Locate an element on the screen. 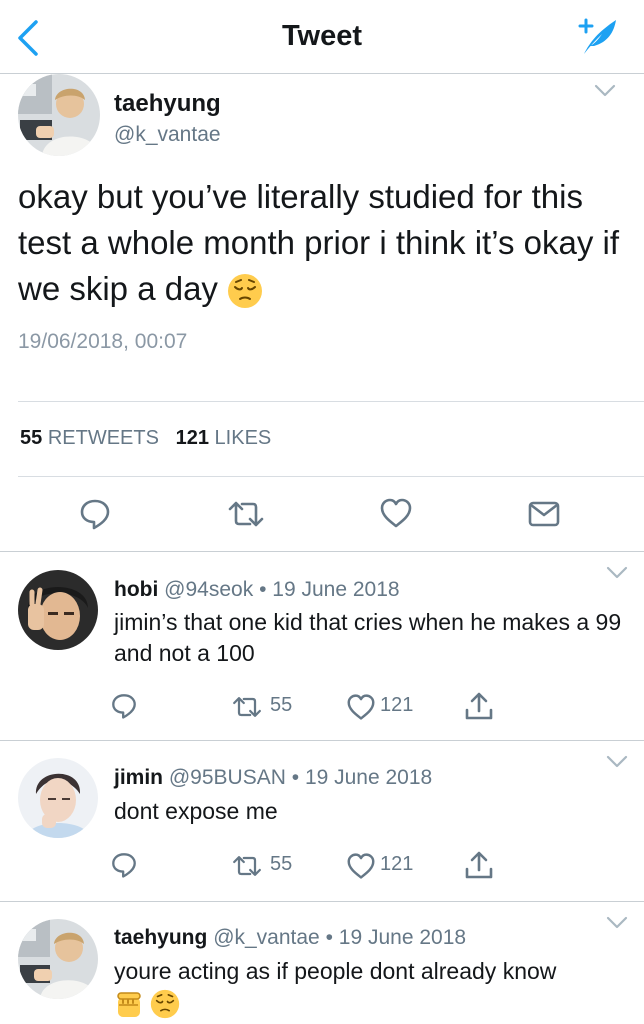 This screenshot has height=1024, width=644. reply-author-handle: @95BUSAN is located at coordinates (227, 777).